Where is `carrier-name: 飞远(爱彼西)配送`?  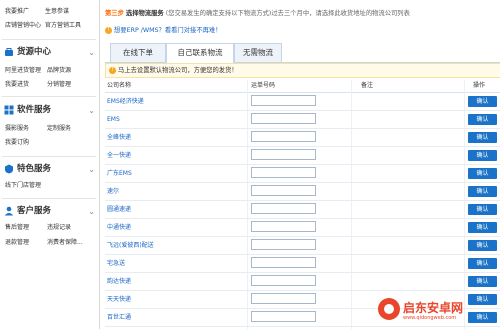 carrier-name: 飞远(爱彼西)配送 is located at coordinates (130, 245).